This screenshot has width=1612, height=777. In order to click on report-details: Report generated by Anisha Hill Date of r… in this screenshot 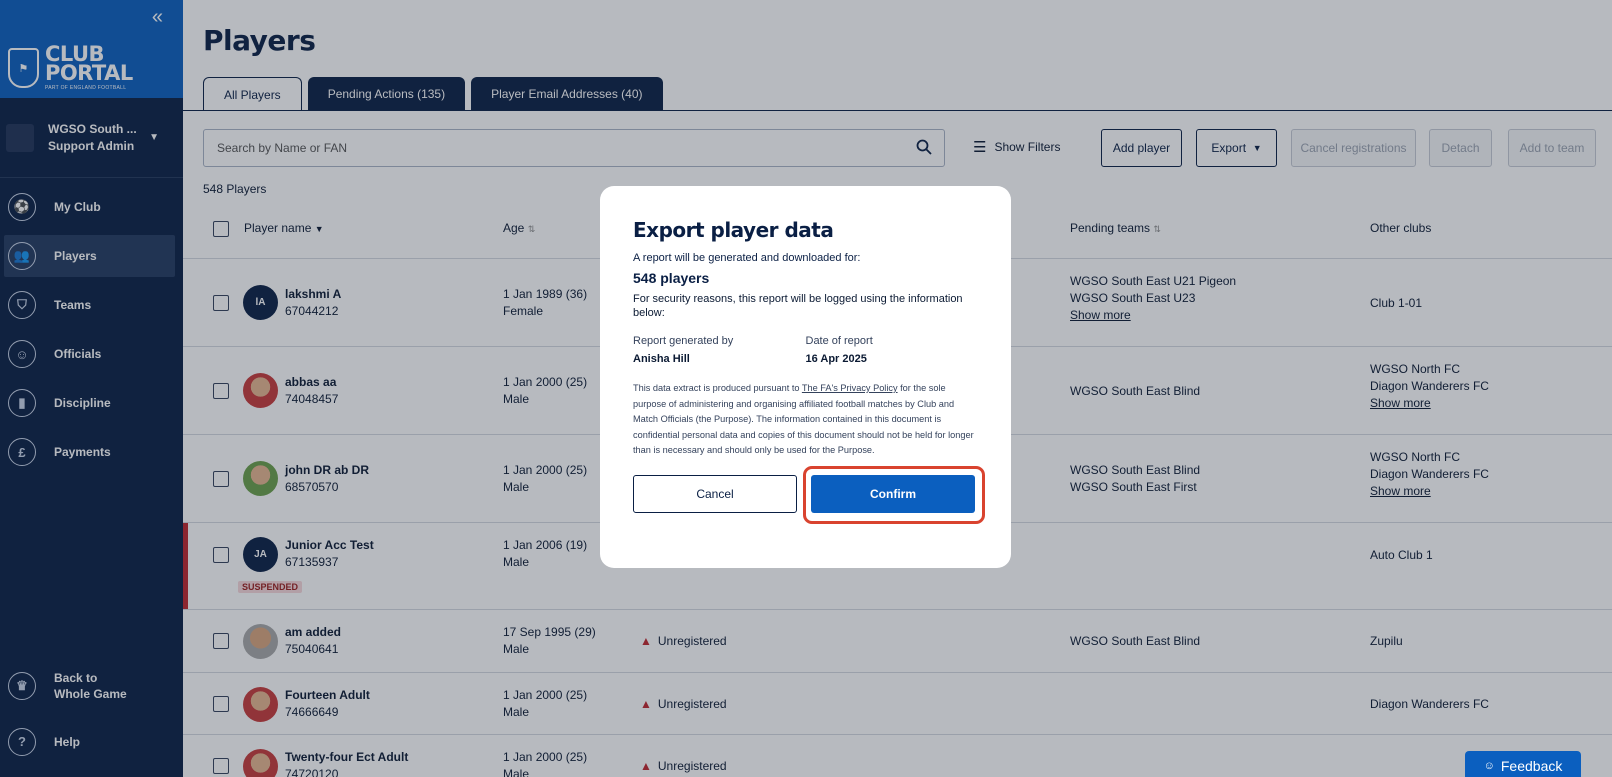, I will do `click(805, 350)`.